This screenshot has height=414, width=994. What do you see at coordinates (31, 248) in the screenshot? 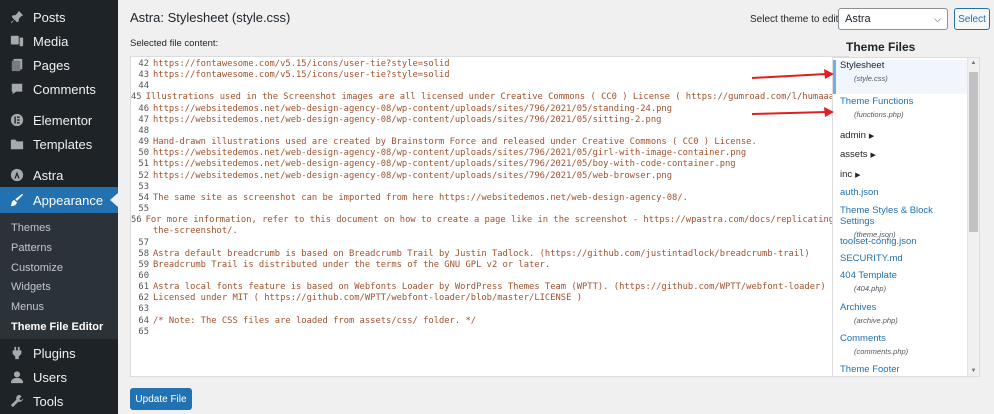
I see `submenu-patterns: Patterns` at bounding box center [31, 248].